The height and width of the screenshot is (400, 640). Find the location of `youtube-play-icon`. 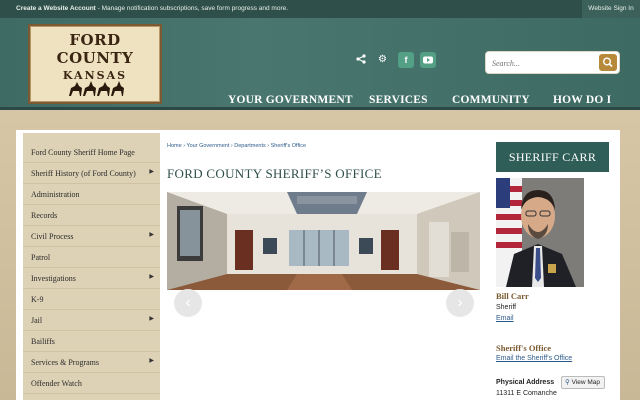

youtube-play-icon is located at coordinates (428, 60).